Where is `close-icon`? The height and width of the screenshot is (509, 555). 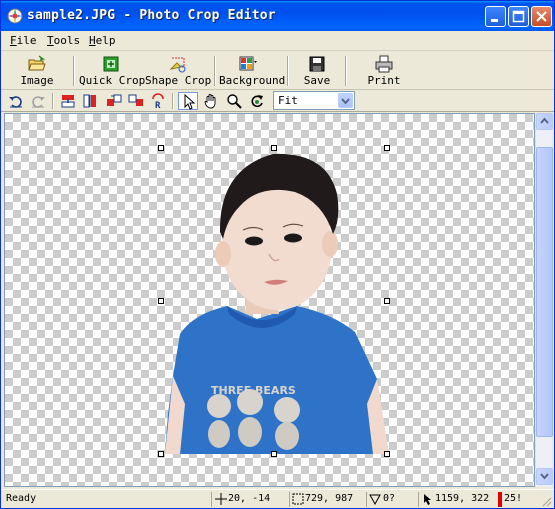
close-icon is located at coordinates (541, 16).